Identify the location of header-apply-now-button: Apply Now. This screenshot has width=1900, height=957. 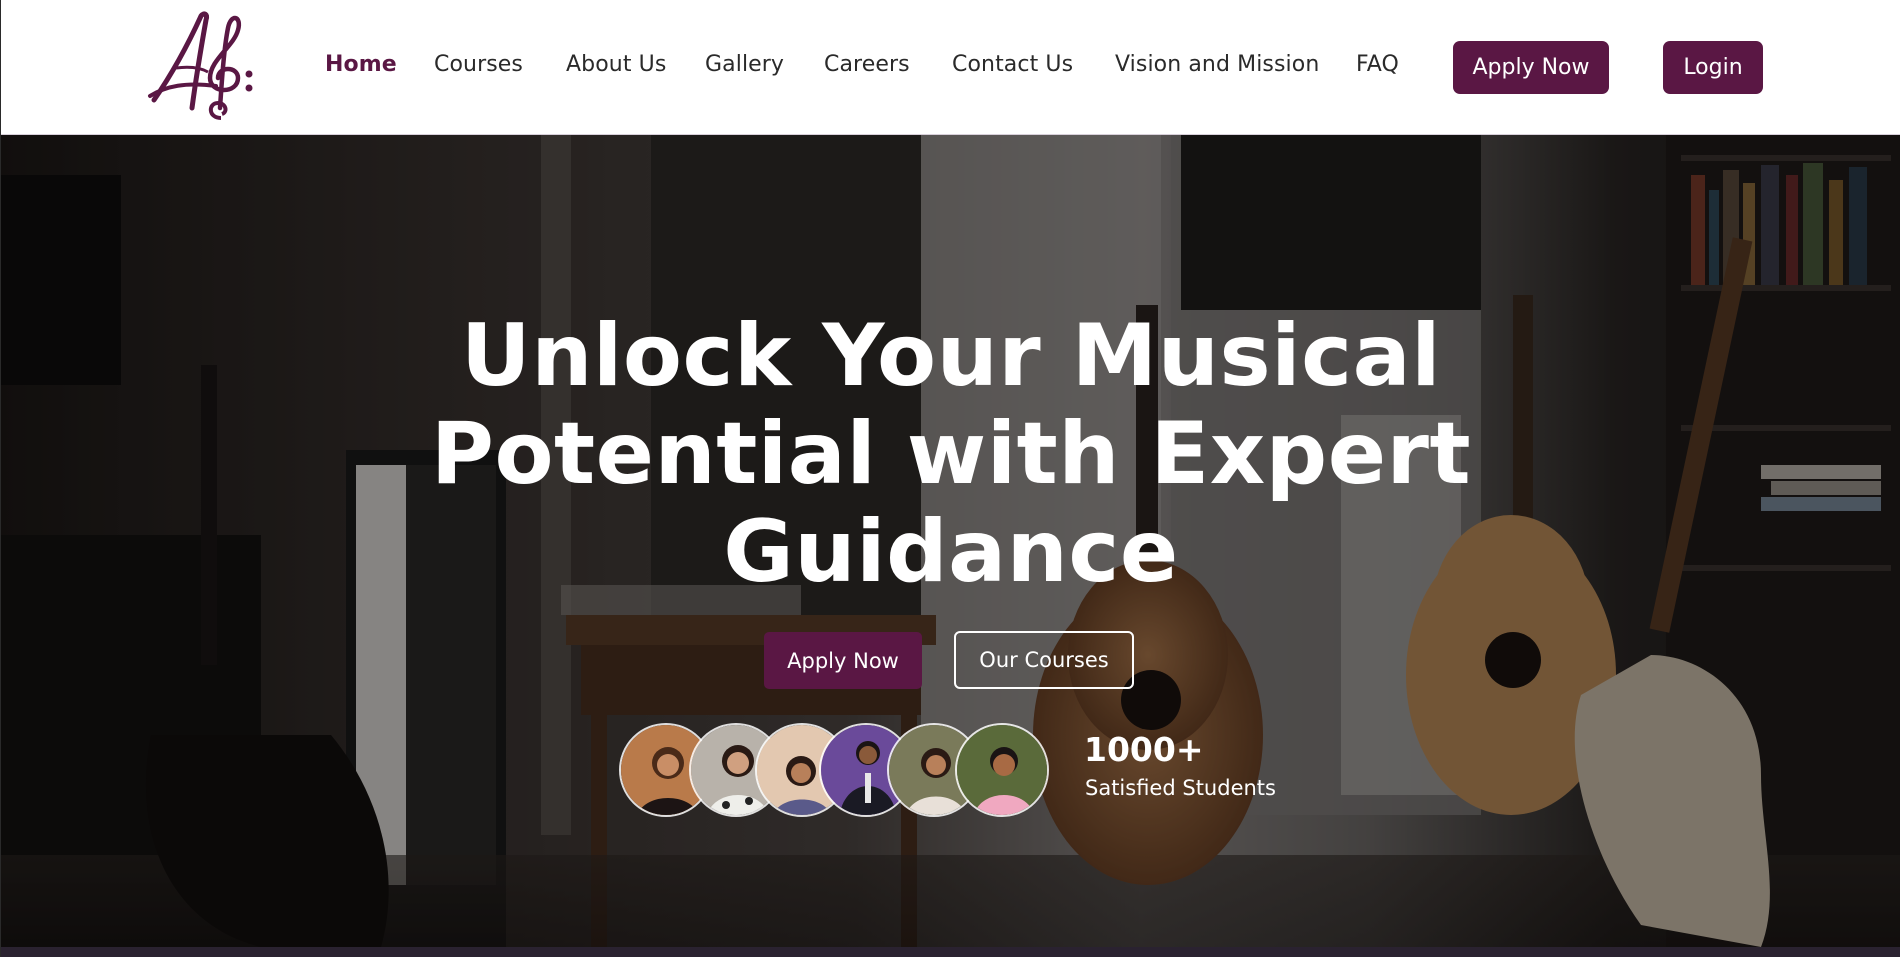
(1531, 67).